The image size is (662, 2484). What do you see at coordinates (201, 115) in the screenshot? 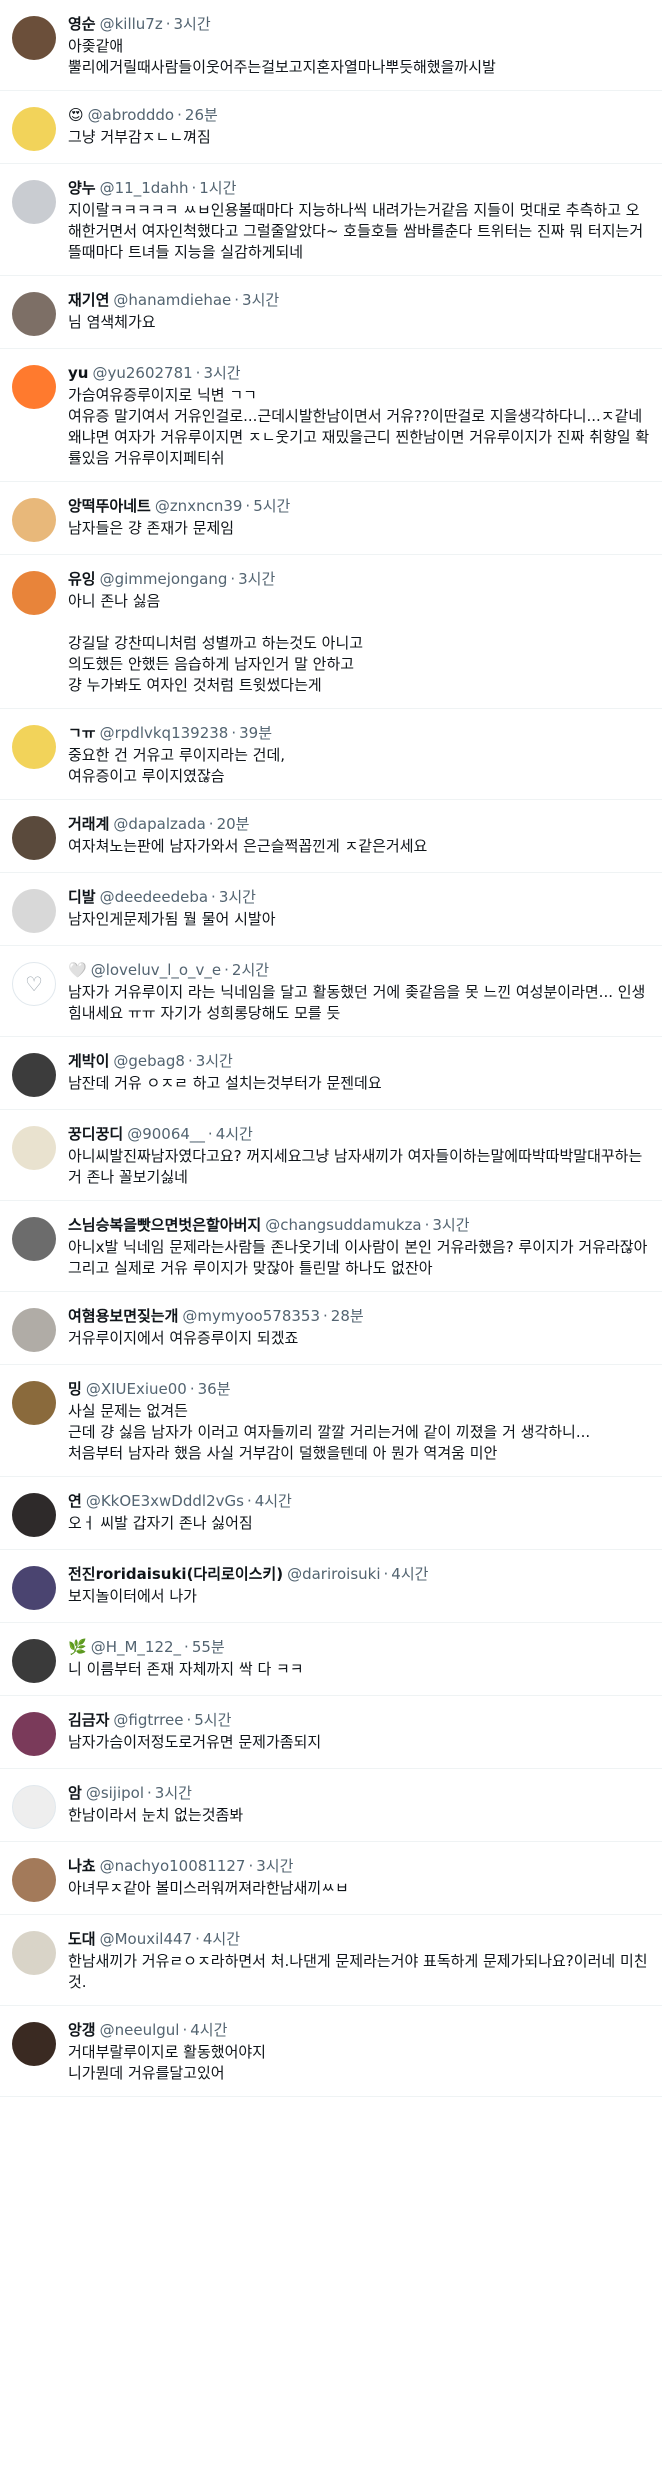
I see `timestamp: 26분` at bounding box center [201, 115].